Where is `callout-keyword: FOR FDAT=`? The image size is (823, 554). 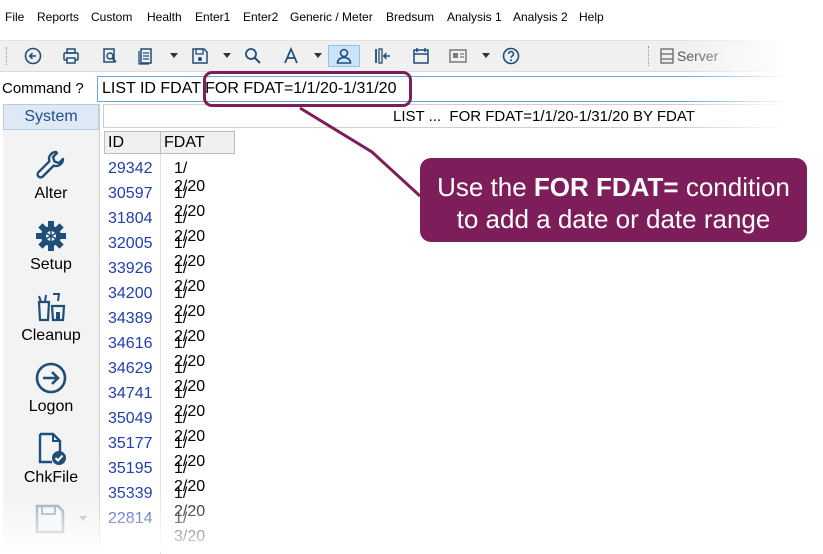
callout-keyword: FOR FDAT= is located at coordinates (606, 187).